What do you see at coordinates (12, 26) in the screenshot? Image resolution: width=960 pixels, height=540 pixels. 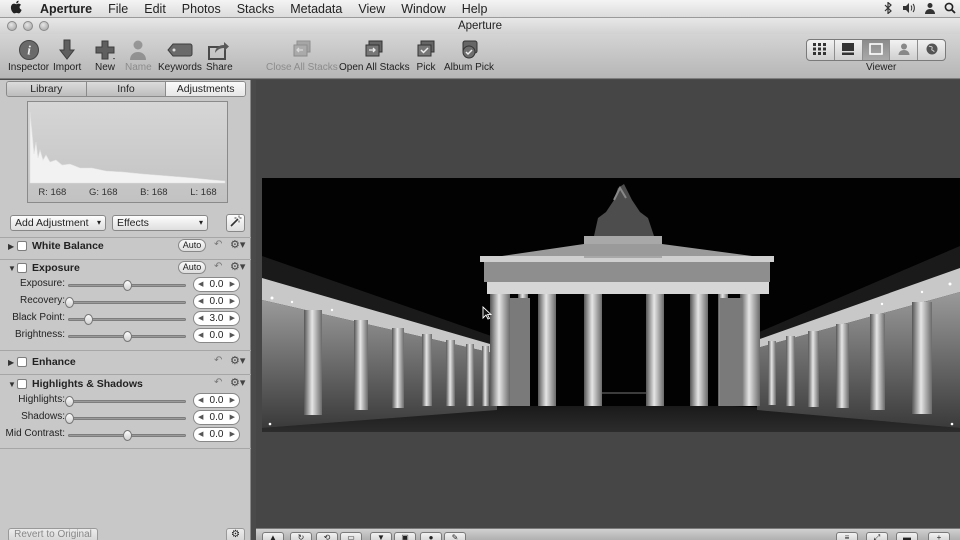 I see `close-window-button` at bounding box center [12, 26].